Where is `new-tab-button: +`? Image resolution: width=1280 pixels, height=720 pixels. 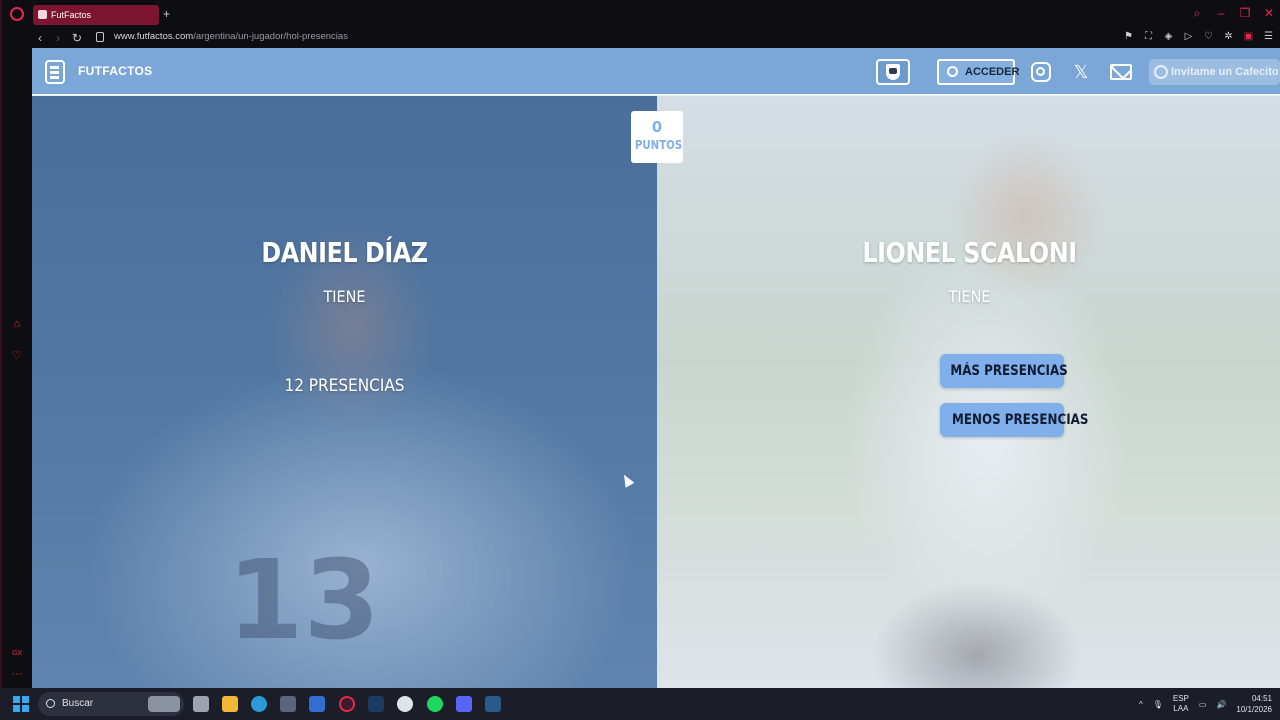 new-tab-button: + is located at coordinates (166, 14).